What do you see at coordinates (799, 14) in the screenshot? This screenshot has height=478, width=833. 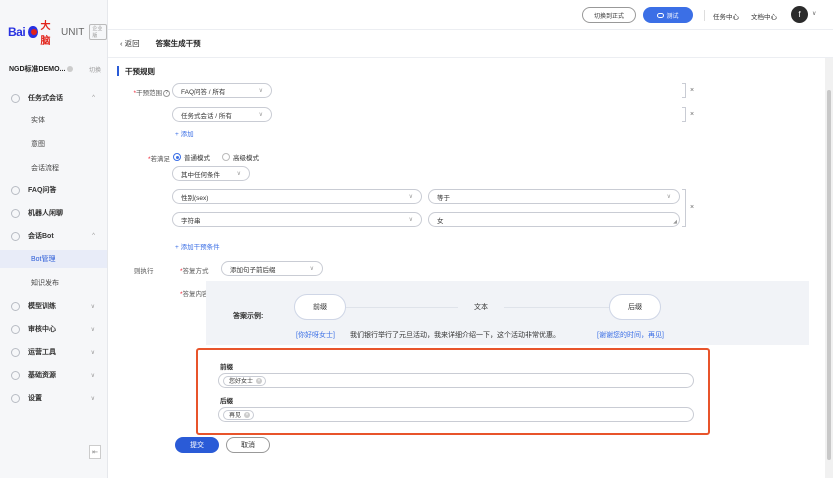 I see `avatar: f` at bounding box center [799, 14].